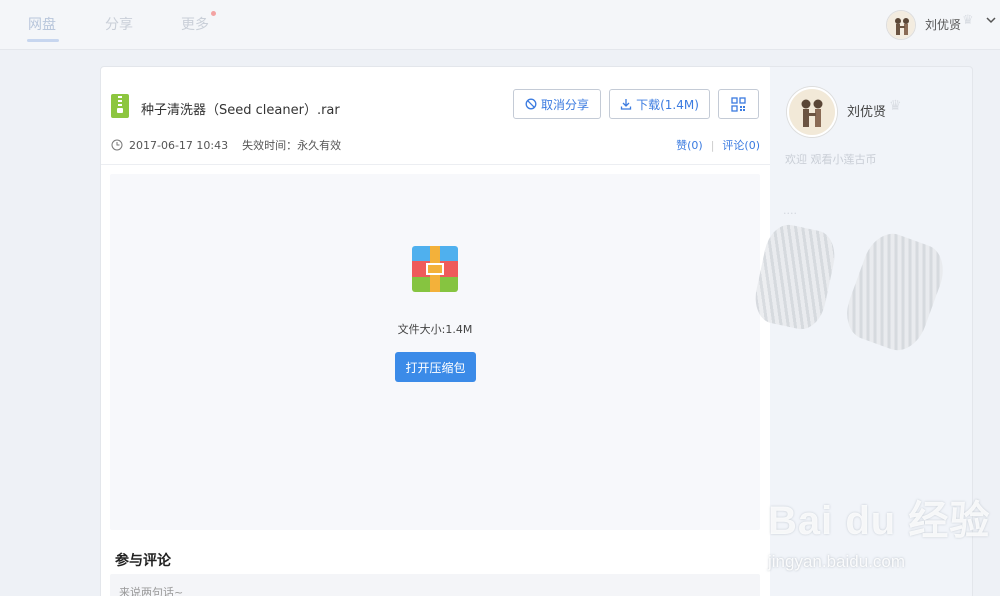 The image size is (1000, 596). What do you see at coordinates (866, 110) in the screenshot?
I see `side-username: 刘优贤` at bounding box center [866, 110].